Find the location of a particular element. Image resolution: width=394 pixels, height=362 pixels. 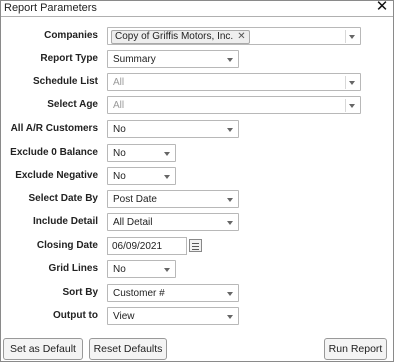

schedule-list-row: Schedule List All is located at coordinates (197, 83).